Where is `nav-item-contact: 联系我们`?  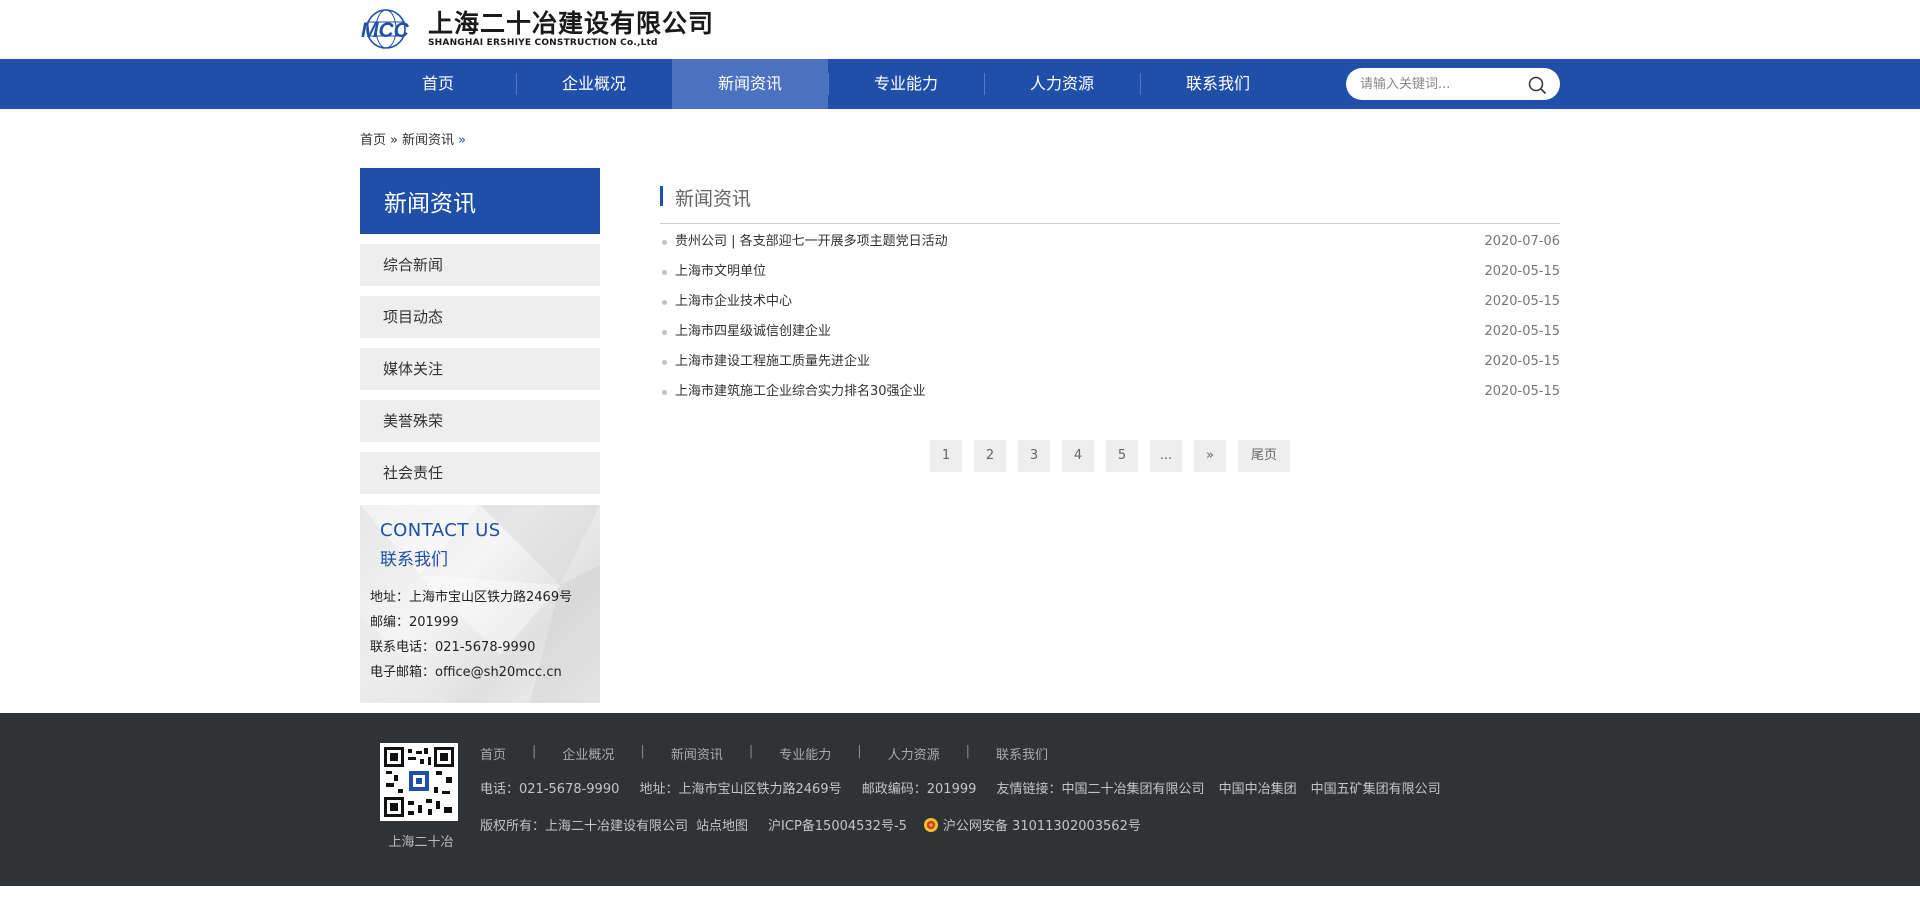
nav-item-contact: 联系我们 is located at coordinates (1218, 84).